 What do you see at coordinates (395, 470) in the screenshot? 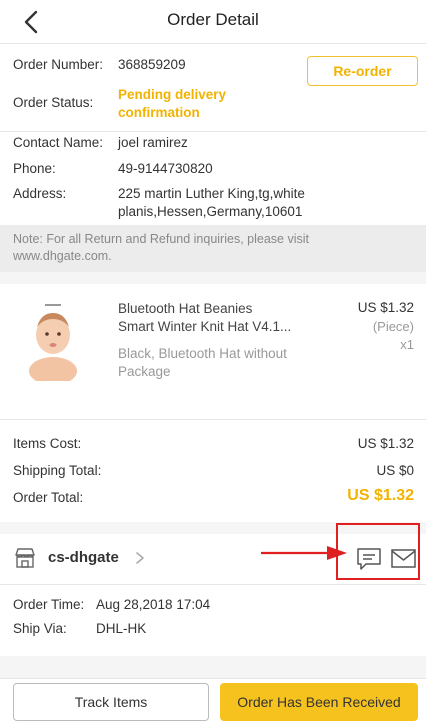
I see `shipping-total-value: US $0` at bounding box center [395, 470].